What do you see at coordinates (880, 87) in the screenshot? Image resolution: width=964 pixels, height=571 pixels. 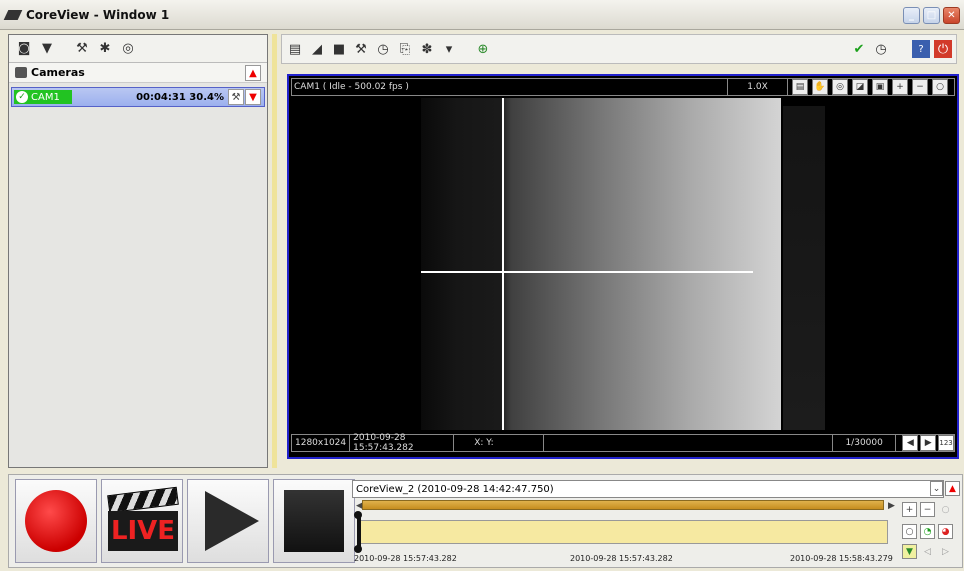 I see `crop-icon: ▣` at bounding box center [880, 87].